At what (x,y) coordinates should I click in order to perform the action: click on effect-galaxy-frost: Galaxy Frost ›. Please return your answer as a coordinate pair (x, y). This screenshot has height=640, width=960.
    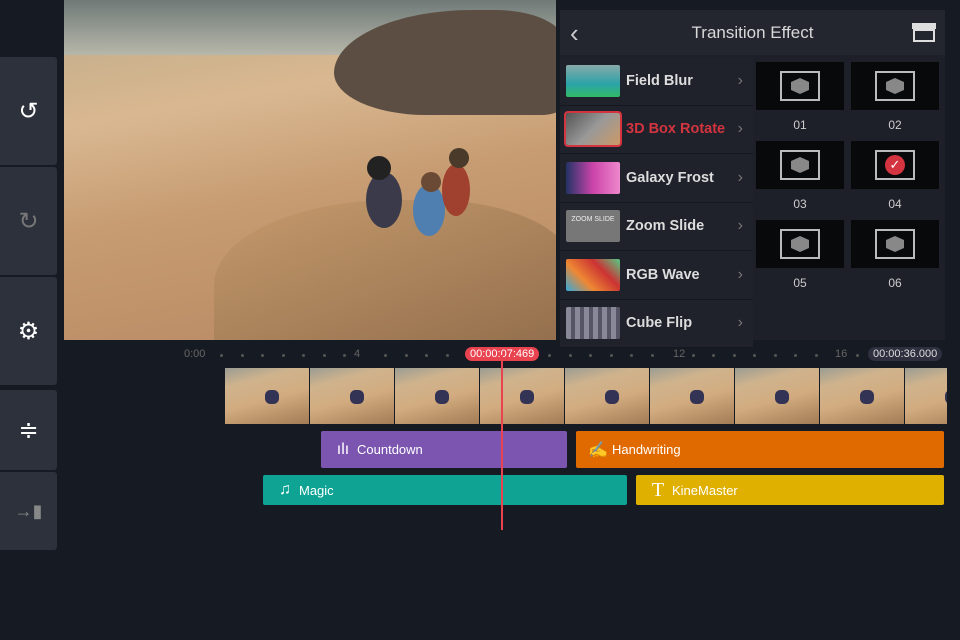
    Looking at the image, I should click on (656, 178).